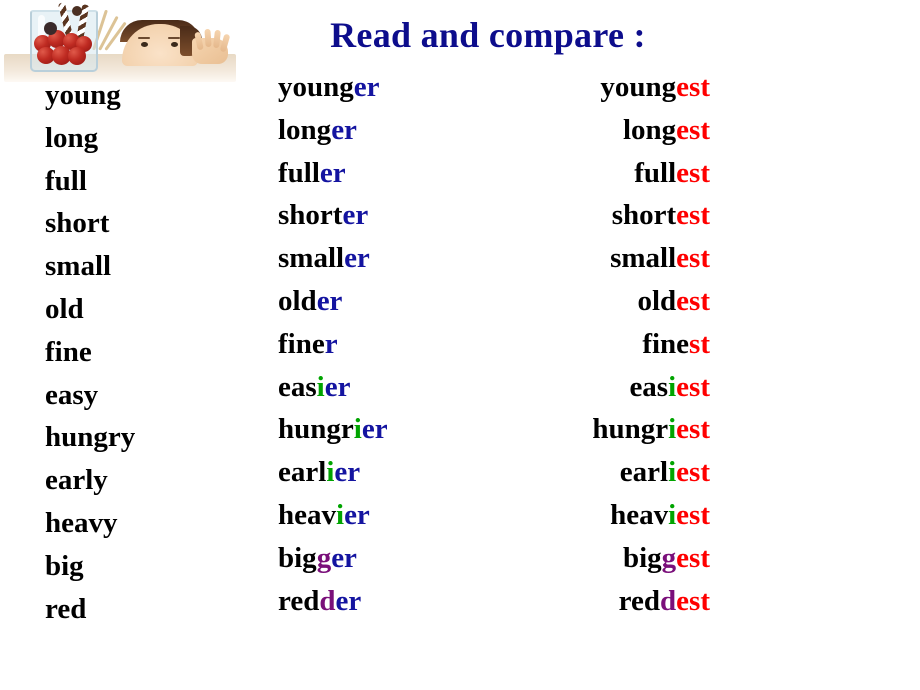 The height and width of the screenshot is (690, 920). What do you see at coordinates (68, 351) in the screenshot?
I see `base-word: fine` at bounding box center [68, 351].